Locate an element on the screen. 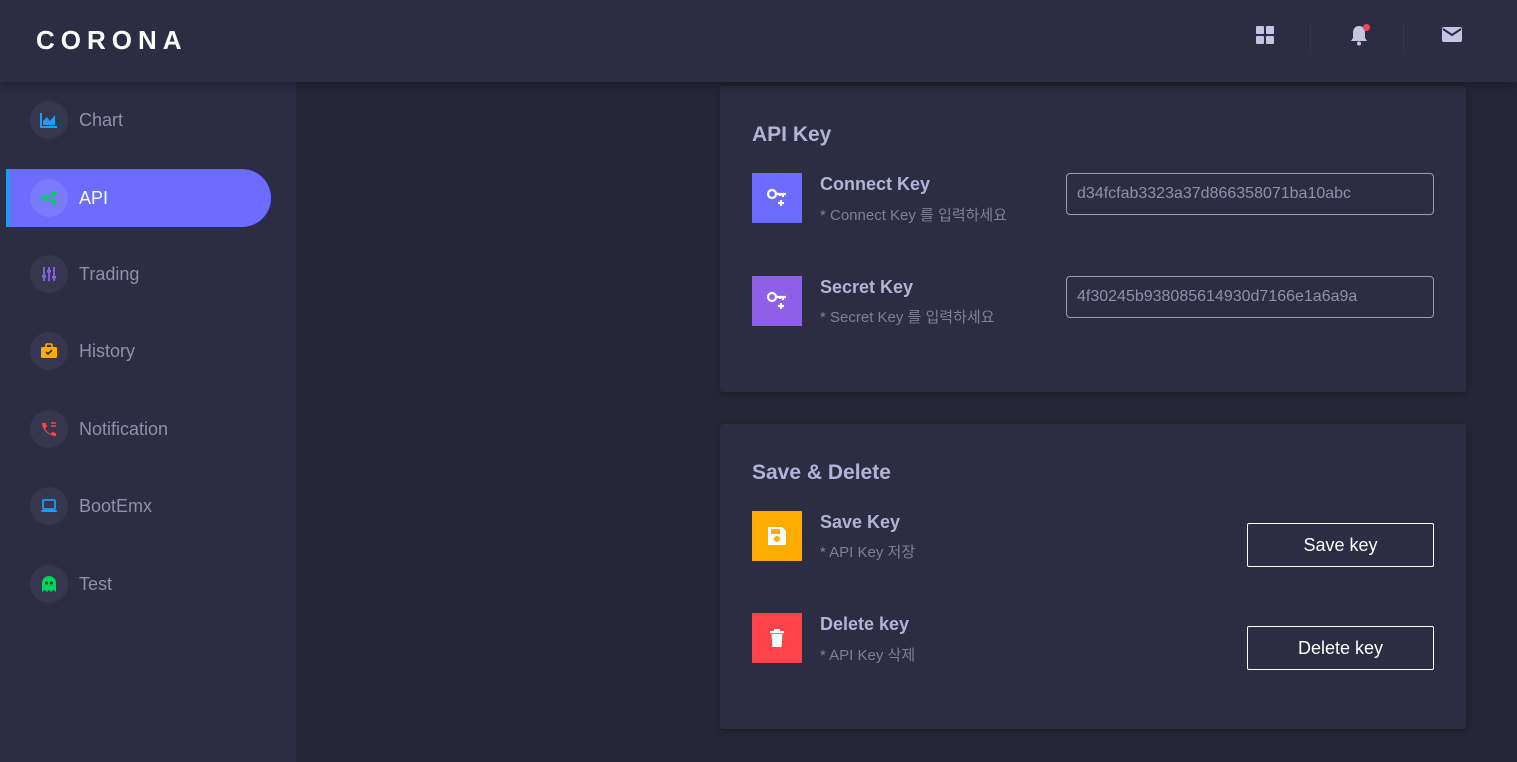  chart-icon is located at coordinates (49, 120).